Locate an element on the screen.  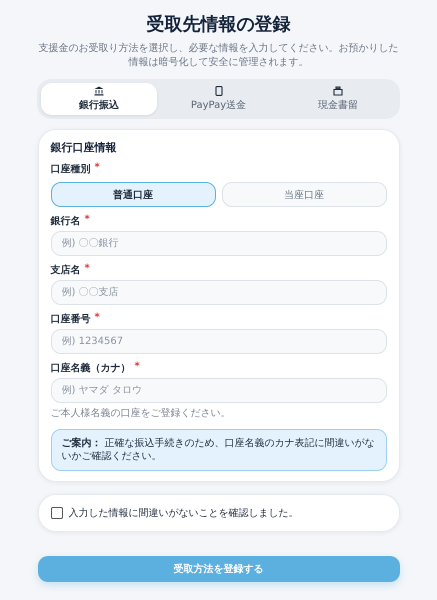
field-label: 口座種別 is located at coordinates (70, 169).